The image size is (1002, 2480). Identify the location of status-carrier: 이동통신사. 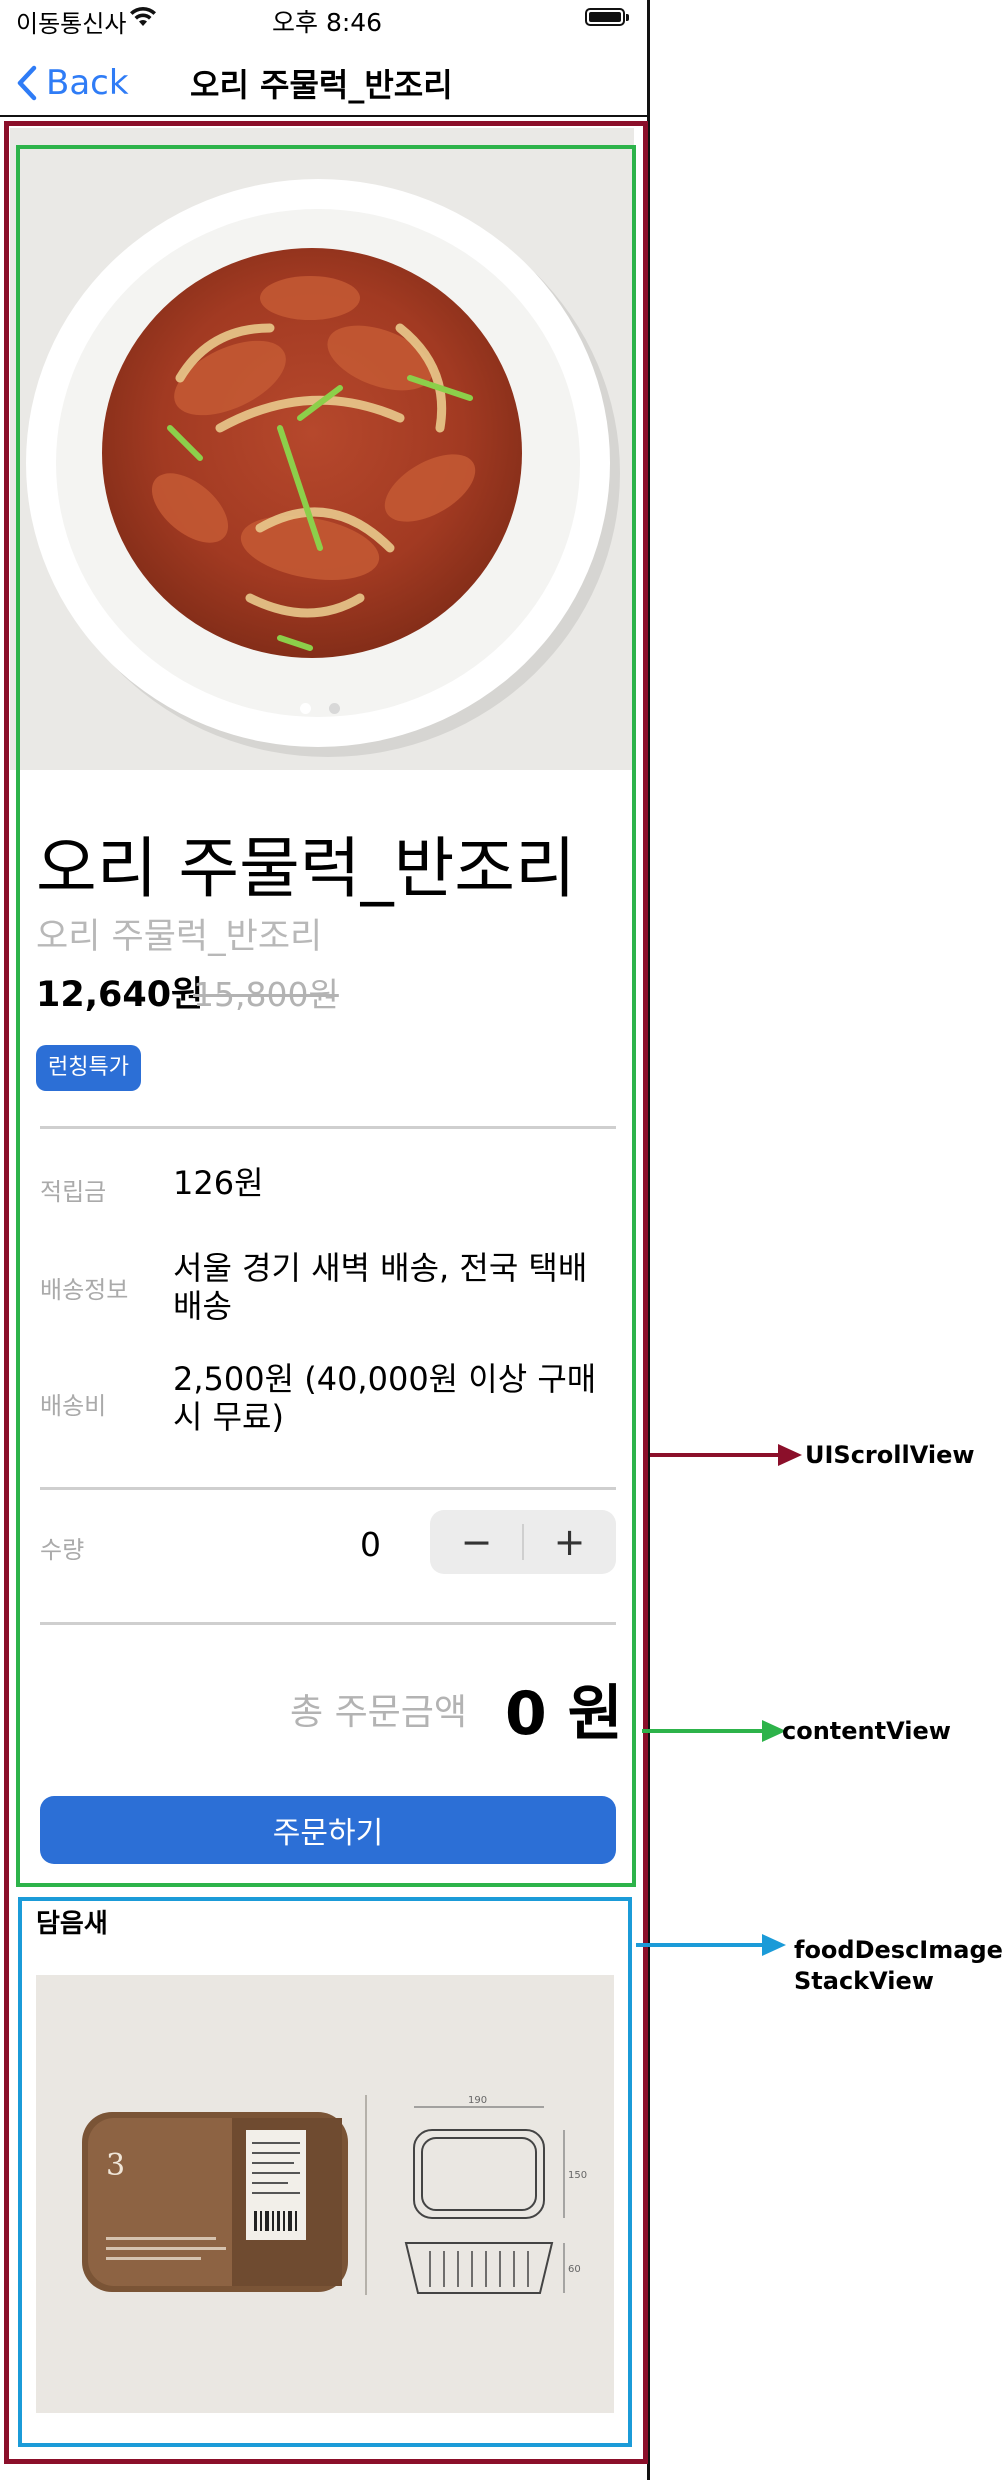
(71, 24).